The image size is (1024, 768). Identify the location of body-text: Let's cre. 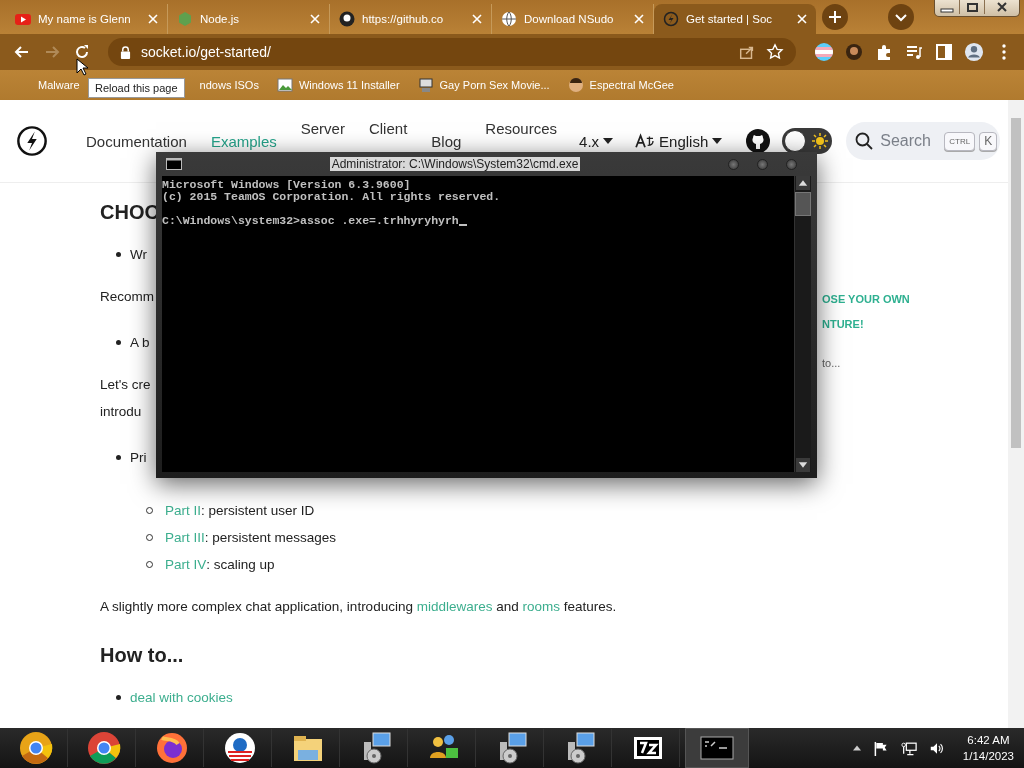
(125, 385).